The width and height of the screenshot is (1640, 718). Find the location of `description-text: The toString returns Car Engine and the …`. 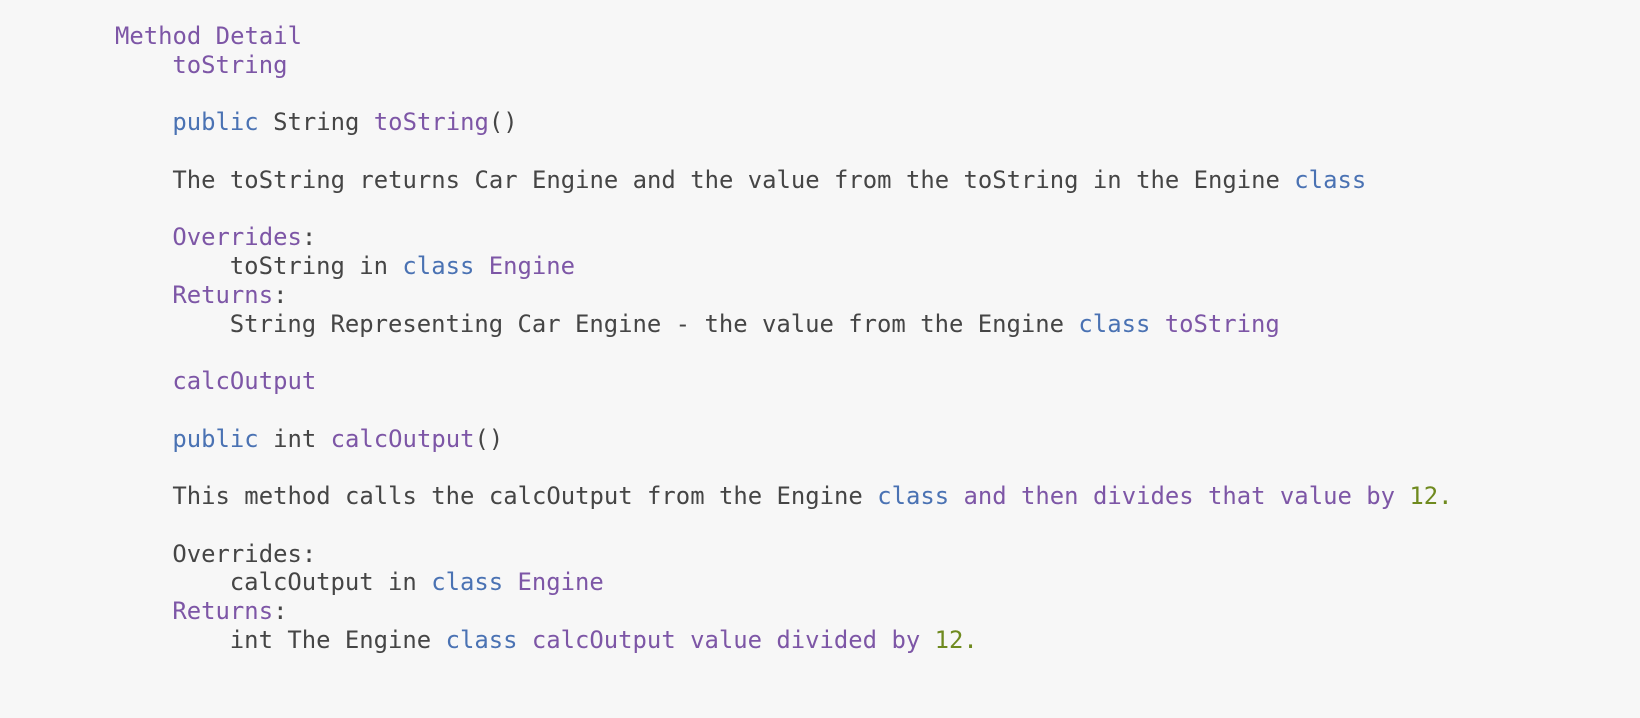

description-text: The toString returns Car Engine and the … is located at coordinates (733, 179).